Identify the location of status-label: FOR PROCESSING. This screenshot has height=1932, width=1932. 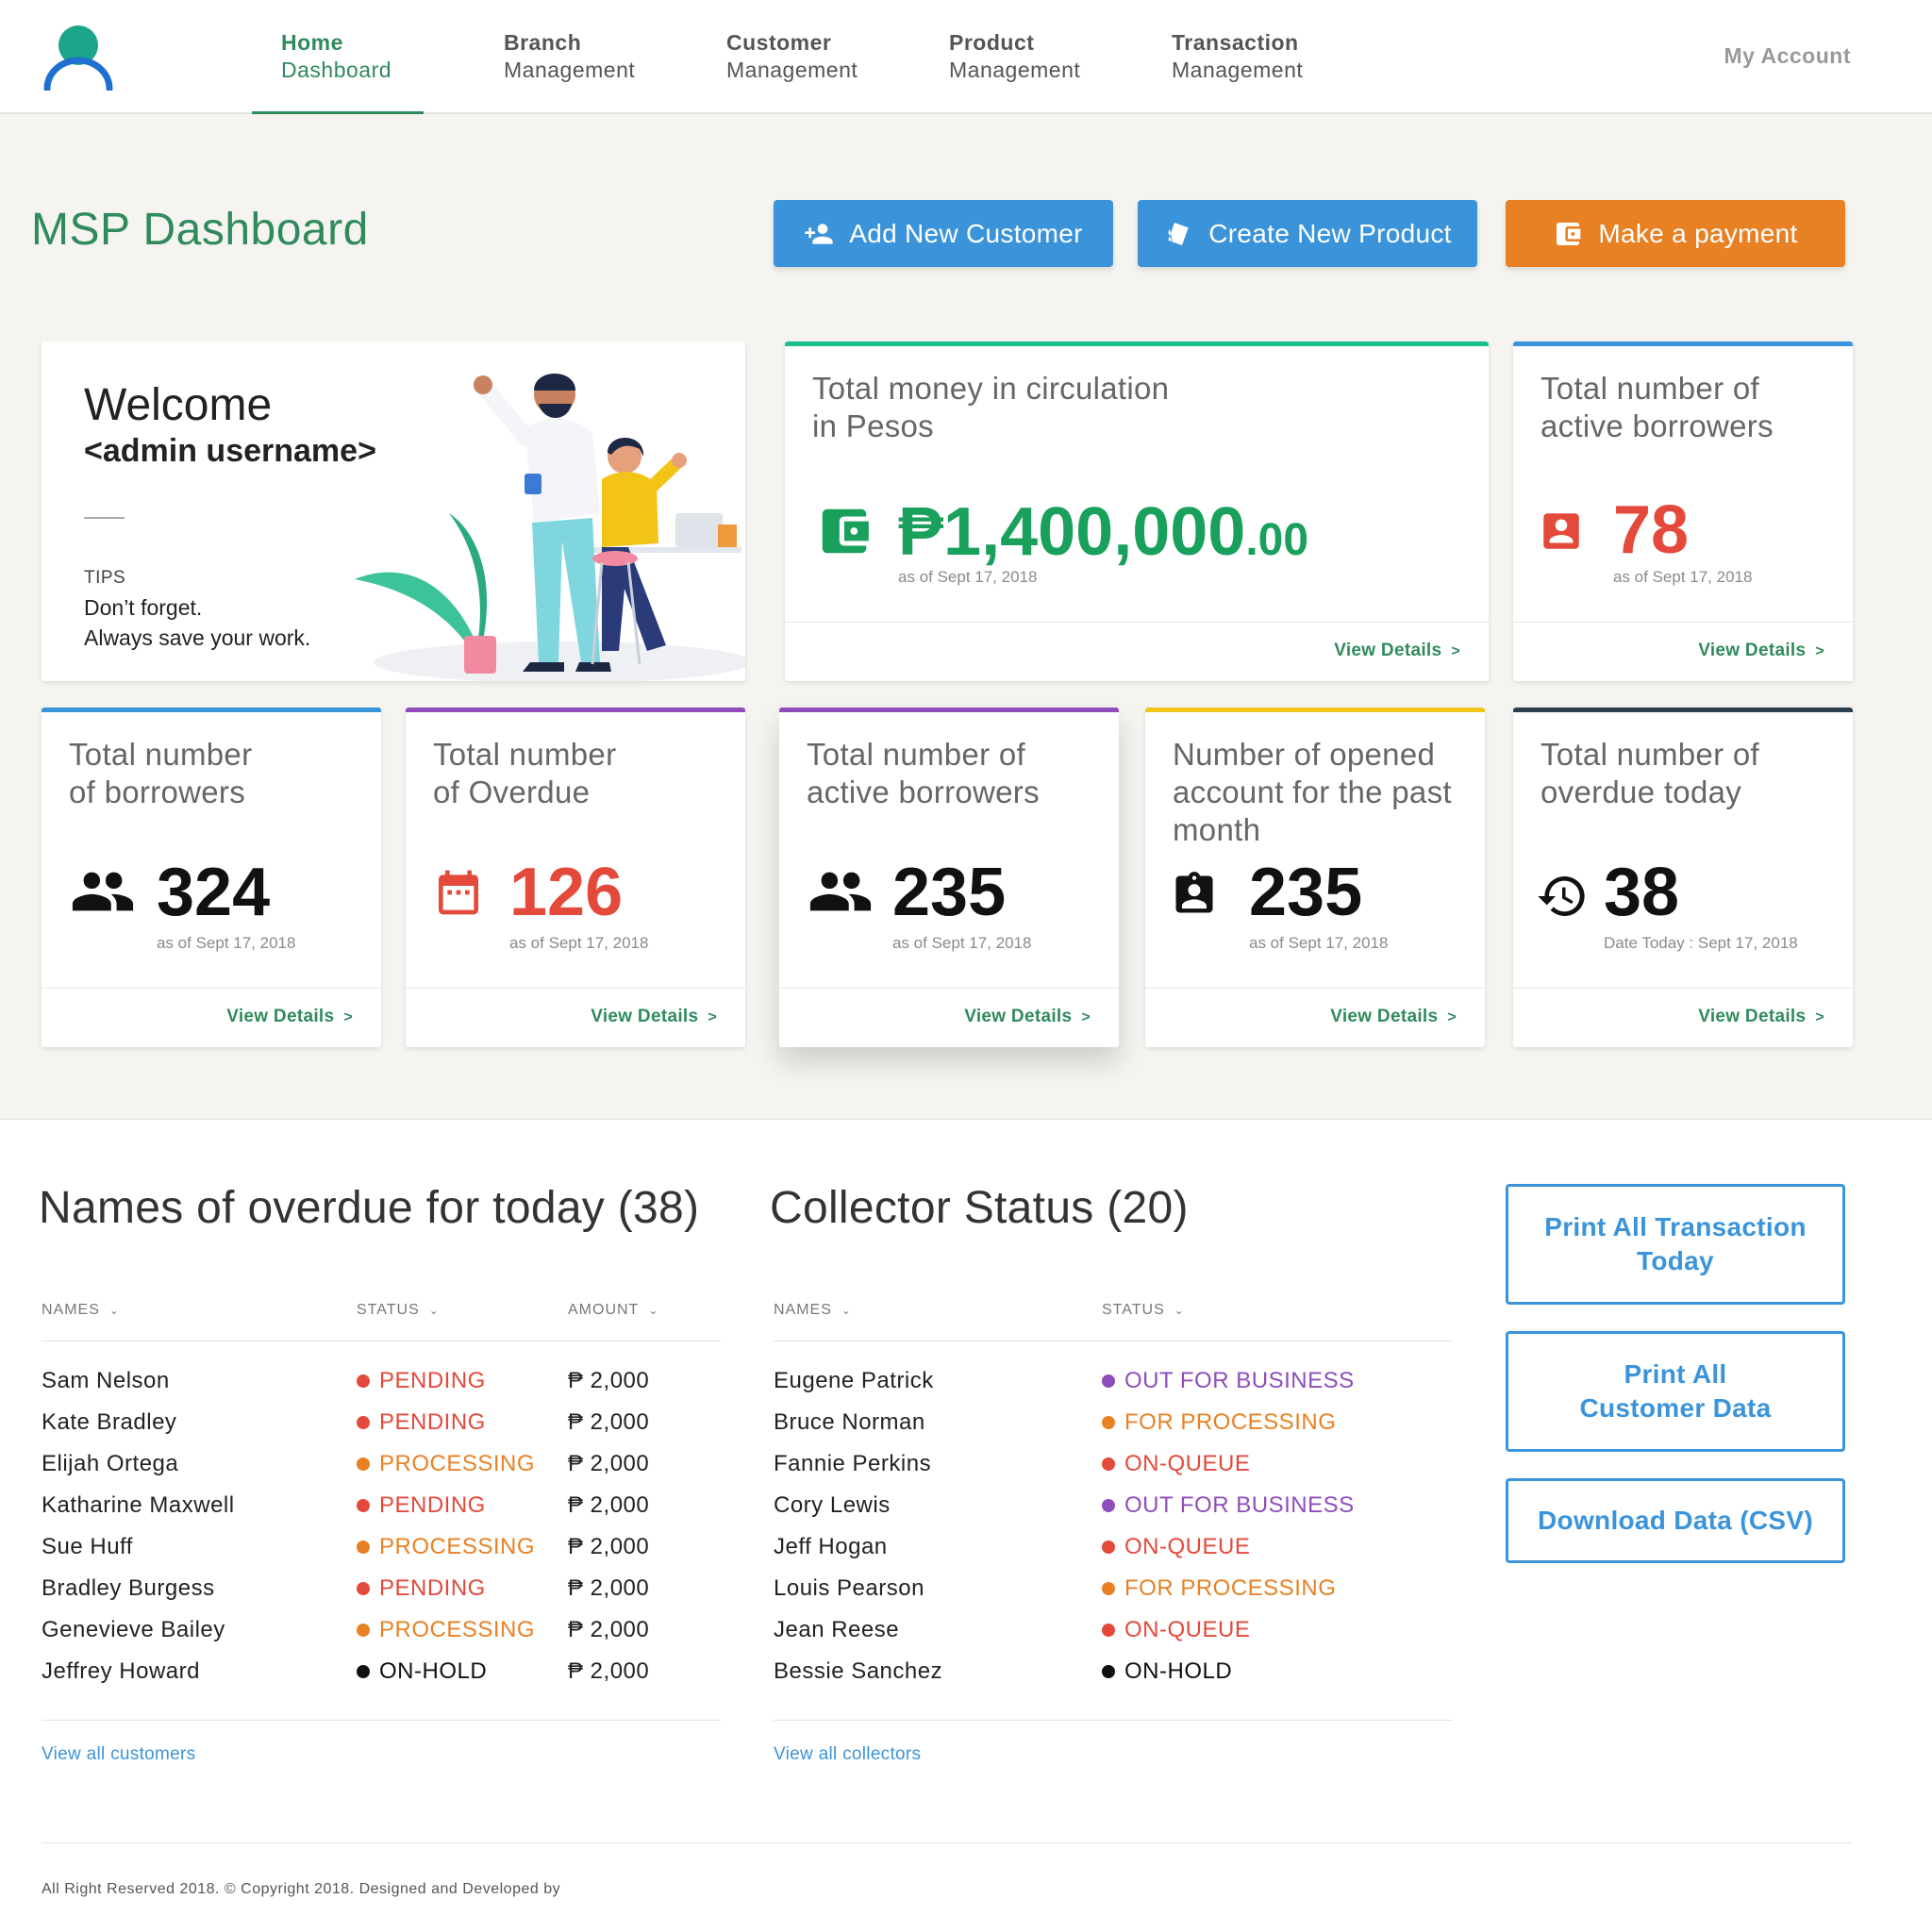
(1219, 1589).